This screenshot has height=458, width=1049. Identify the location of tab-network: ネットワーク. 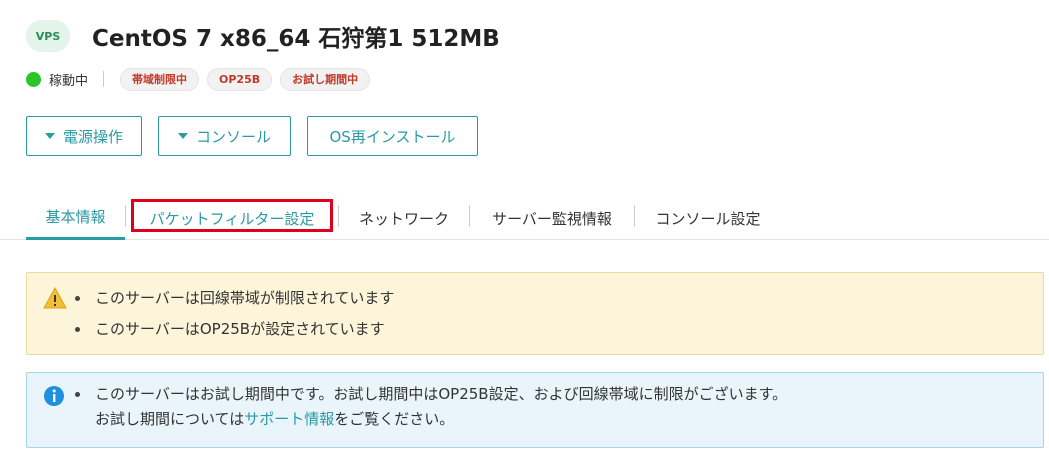
(404, 218).